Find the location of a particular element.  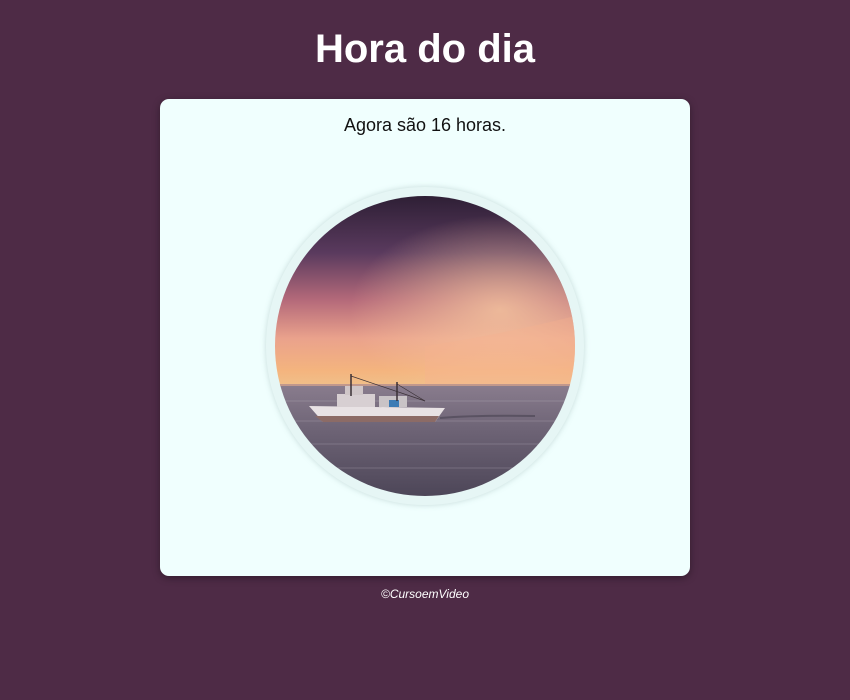

page-title: Hora do dia is located at coordinates (425, 49).